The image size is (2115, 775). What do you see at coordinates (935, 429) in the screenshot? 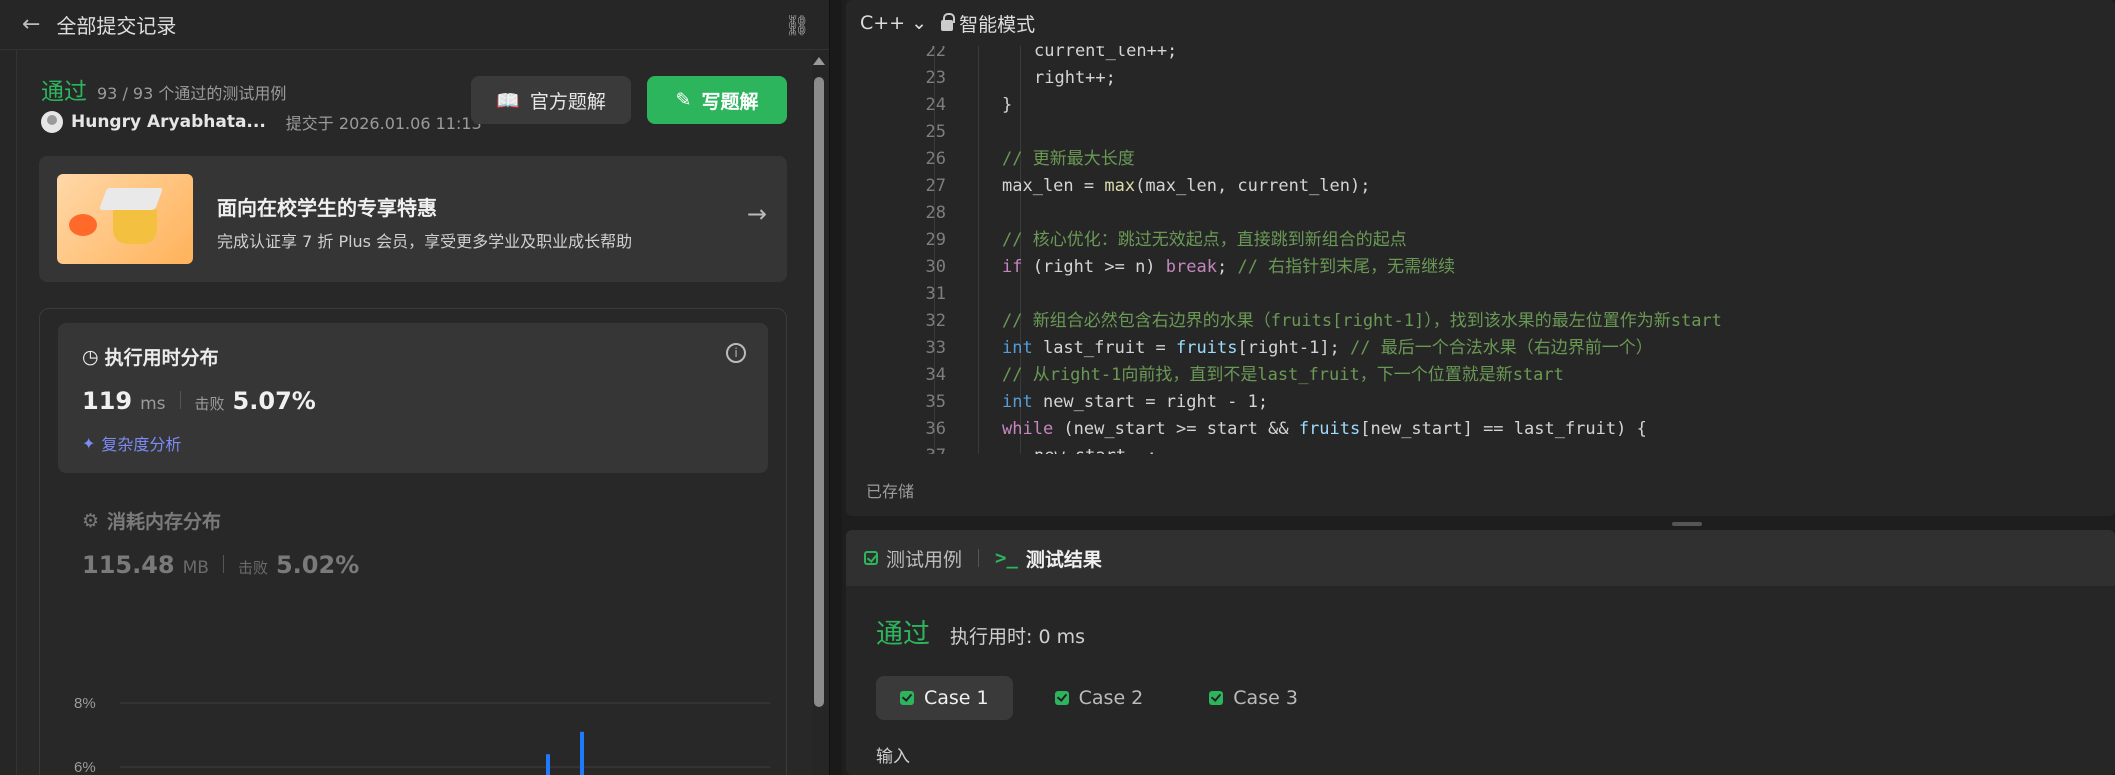
I see `line-number: 36` at bounding box center [935, 429].